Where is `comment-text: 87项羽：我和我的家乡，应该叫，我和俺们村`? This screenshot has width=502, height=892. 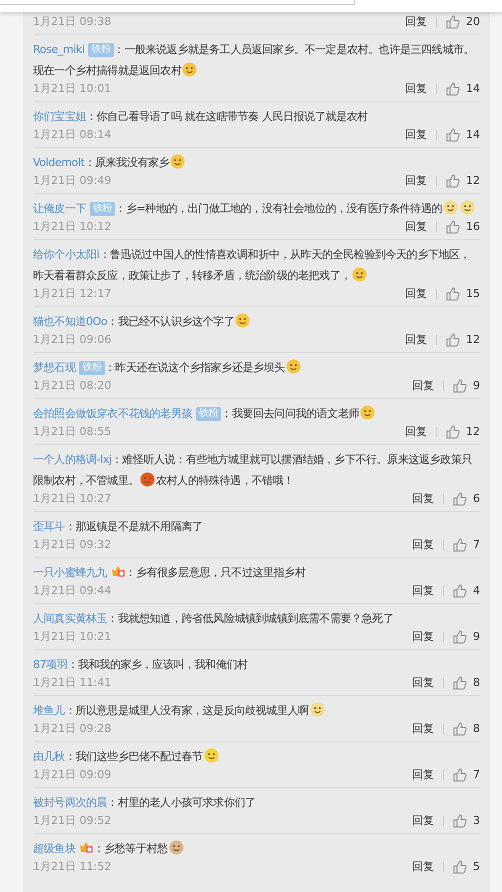
comment-text: 87项羽：我和我的家乡，应该叫，我和俺们村 is located at coordinates (141, 665).